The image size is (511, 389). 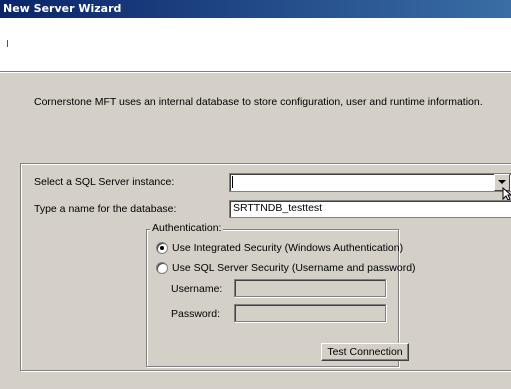 What do you see at coordinates (62, 8) in the screenshot?
I see `window-title: New Server Wizard` at bounding box center [62, 8].